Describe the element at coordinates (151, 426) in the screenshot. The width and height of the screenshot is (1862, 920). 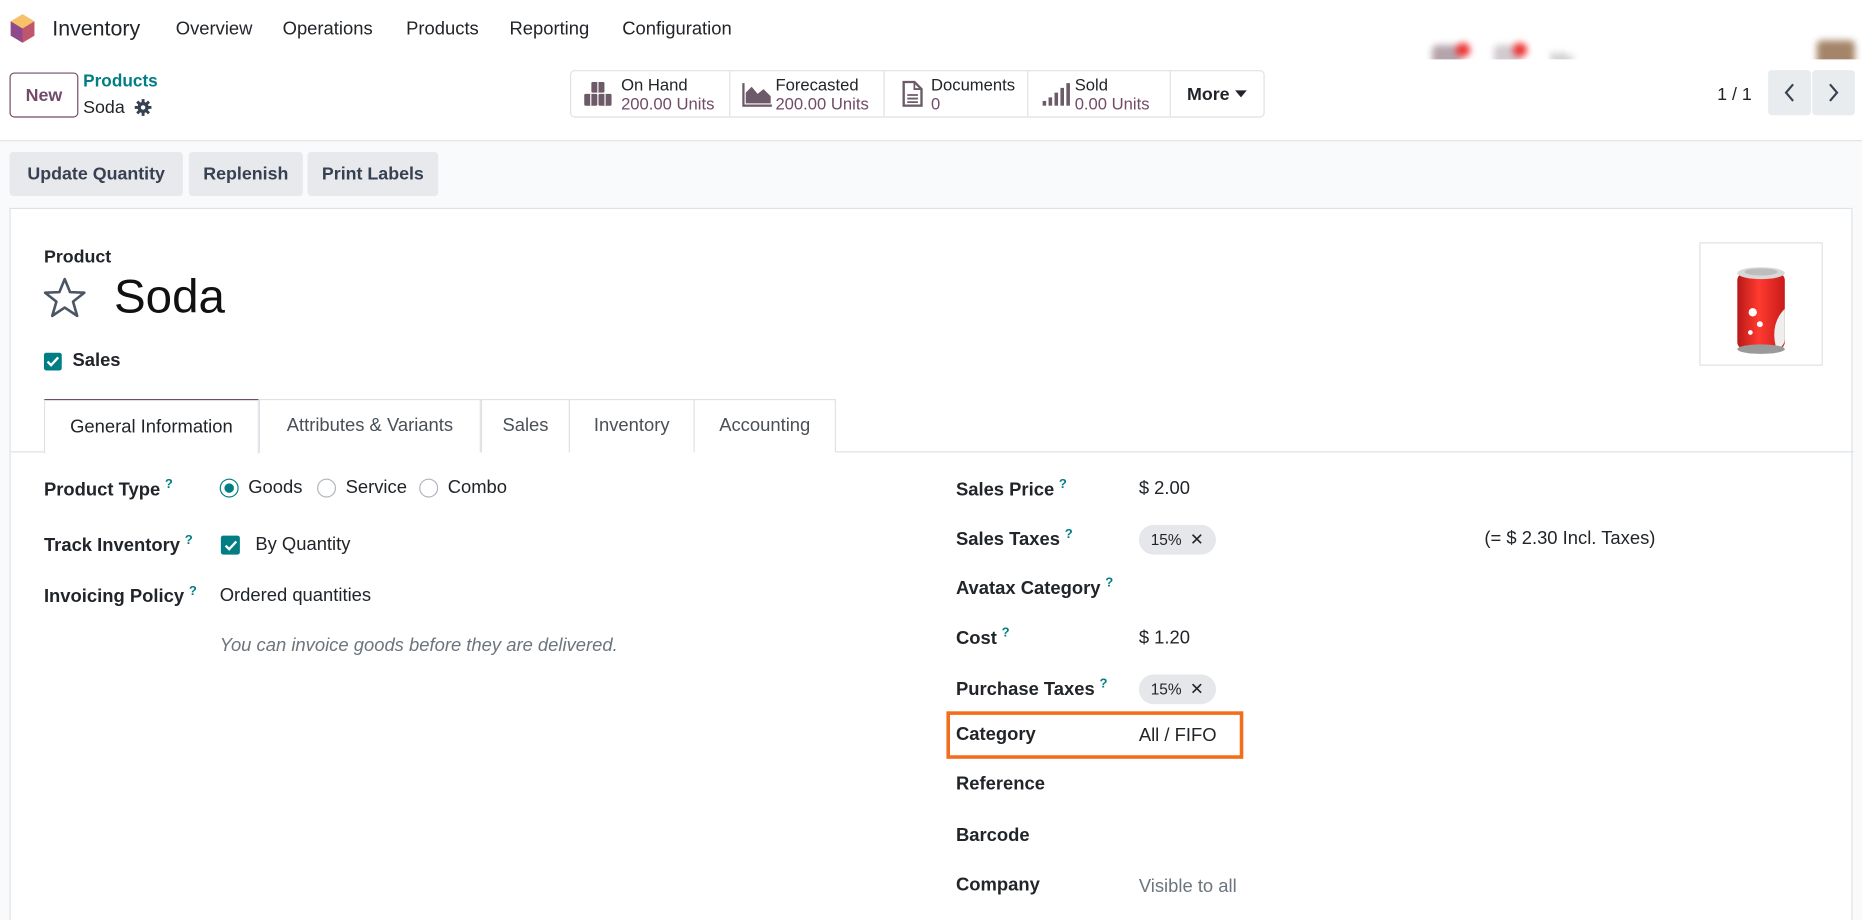
I see `tab-general-information: General Information` at that location.